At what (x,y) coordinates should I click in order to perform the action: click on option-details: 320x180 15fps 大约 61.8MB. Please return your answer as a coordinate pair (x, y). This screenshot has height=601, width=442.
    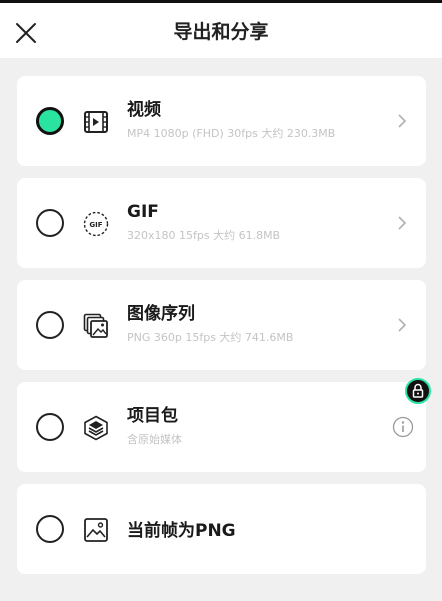
    Looking at the image, I should click on (204, 235).